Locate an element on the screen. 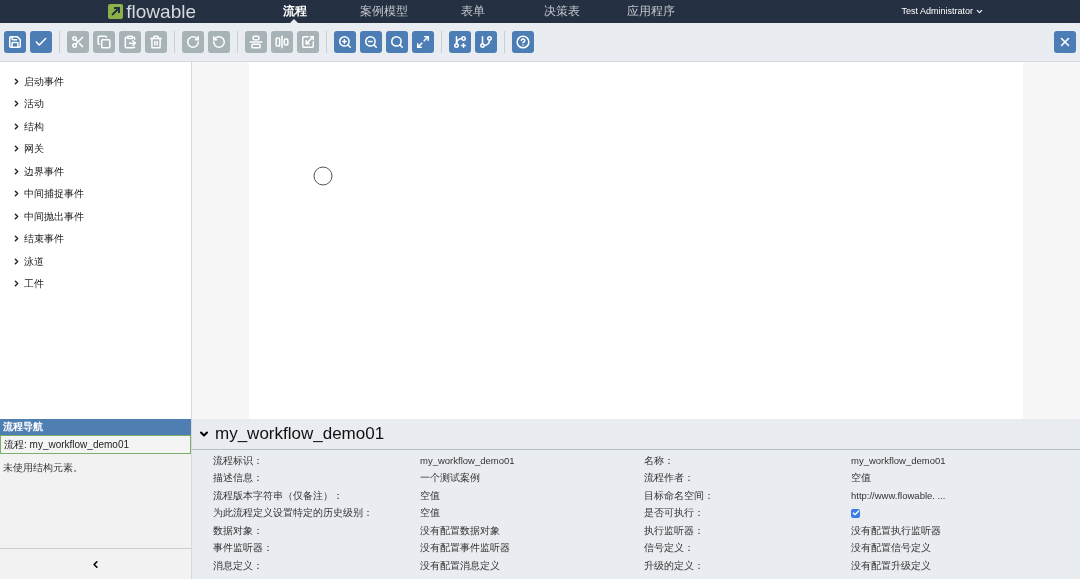 Image resolution: width=1080 pixels, height=579 pixels. property-label: 是否可执行： is located at coordinates (674, 513).